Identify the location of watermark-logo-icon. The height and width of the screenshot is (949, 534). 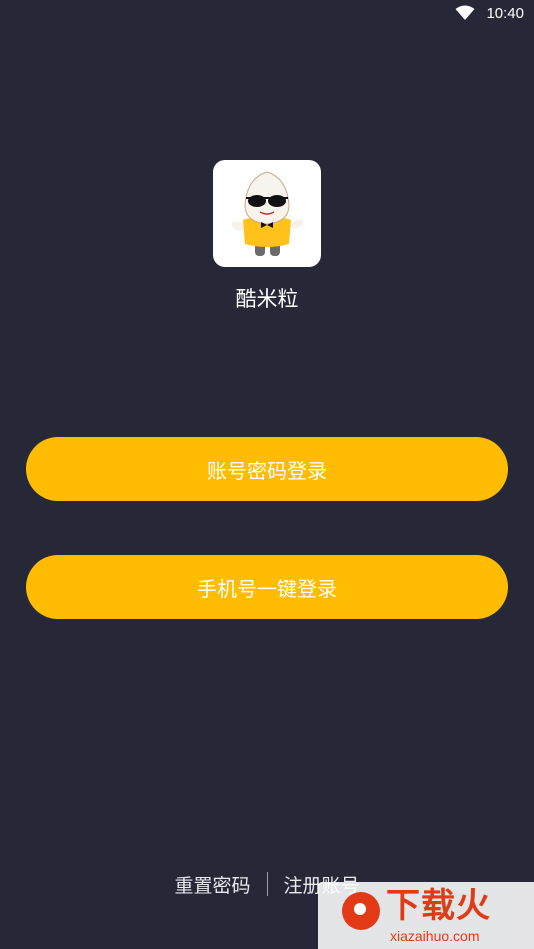
(361, 911).